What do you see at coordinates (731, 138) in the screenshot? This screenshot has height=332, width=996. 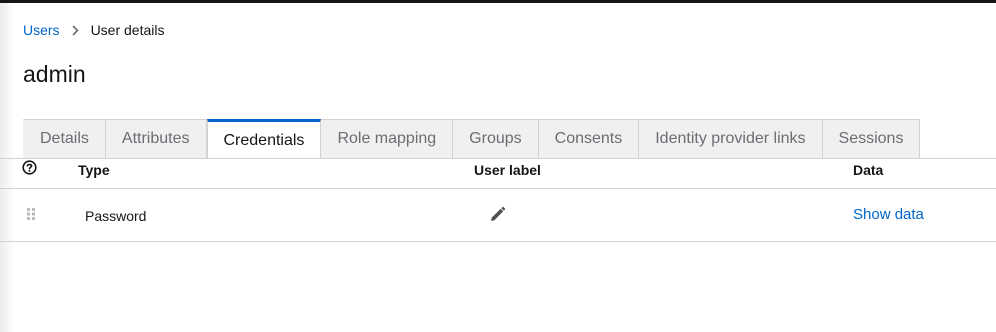 I see `tab-identity-provider-links: Identity provider links` at bounding box center [731, 138].